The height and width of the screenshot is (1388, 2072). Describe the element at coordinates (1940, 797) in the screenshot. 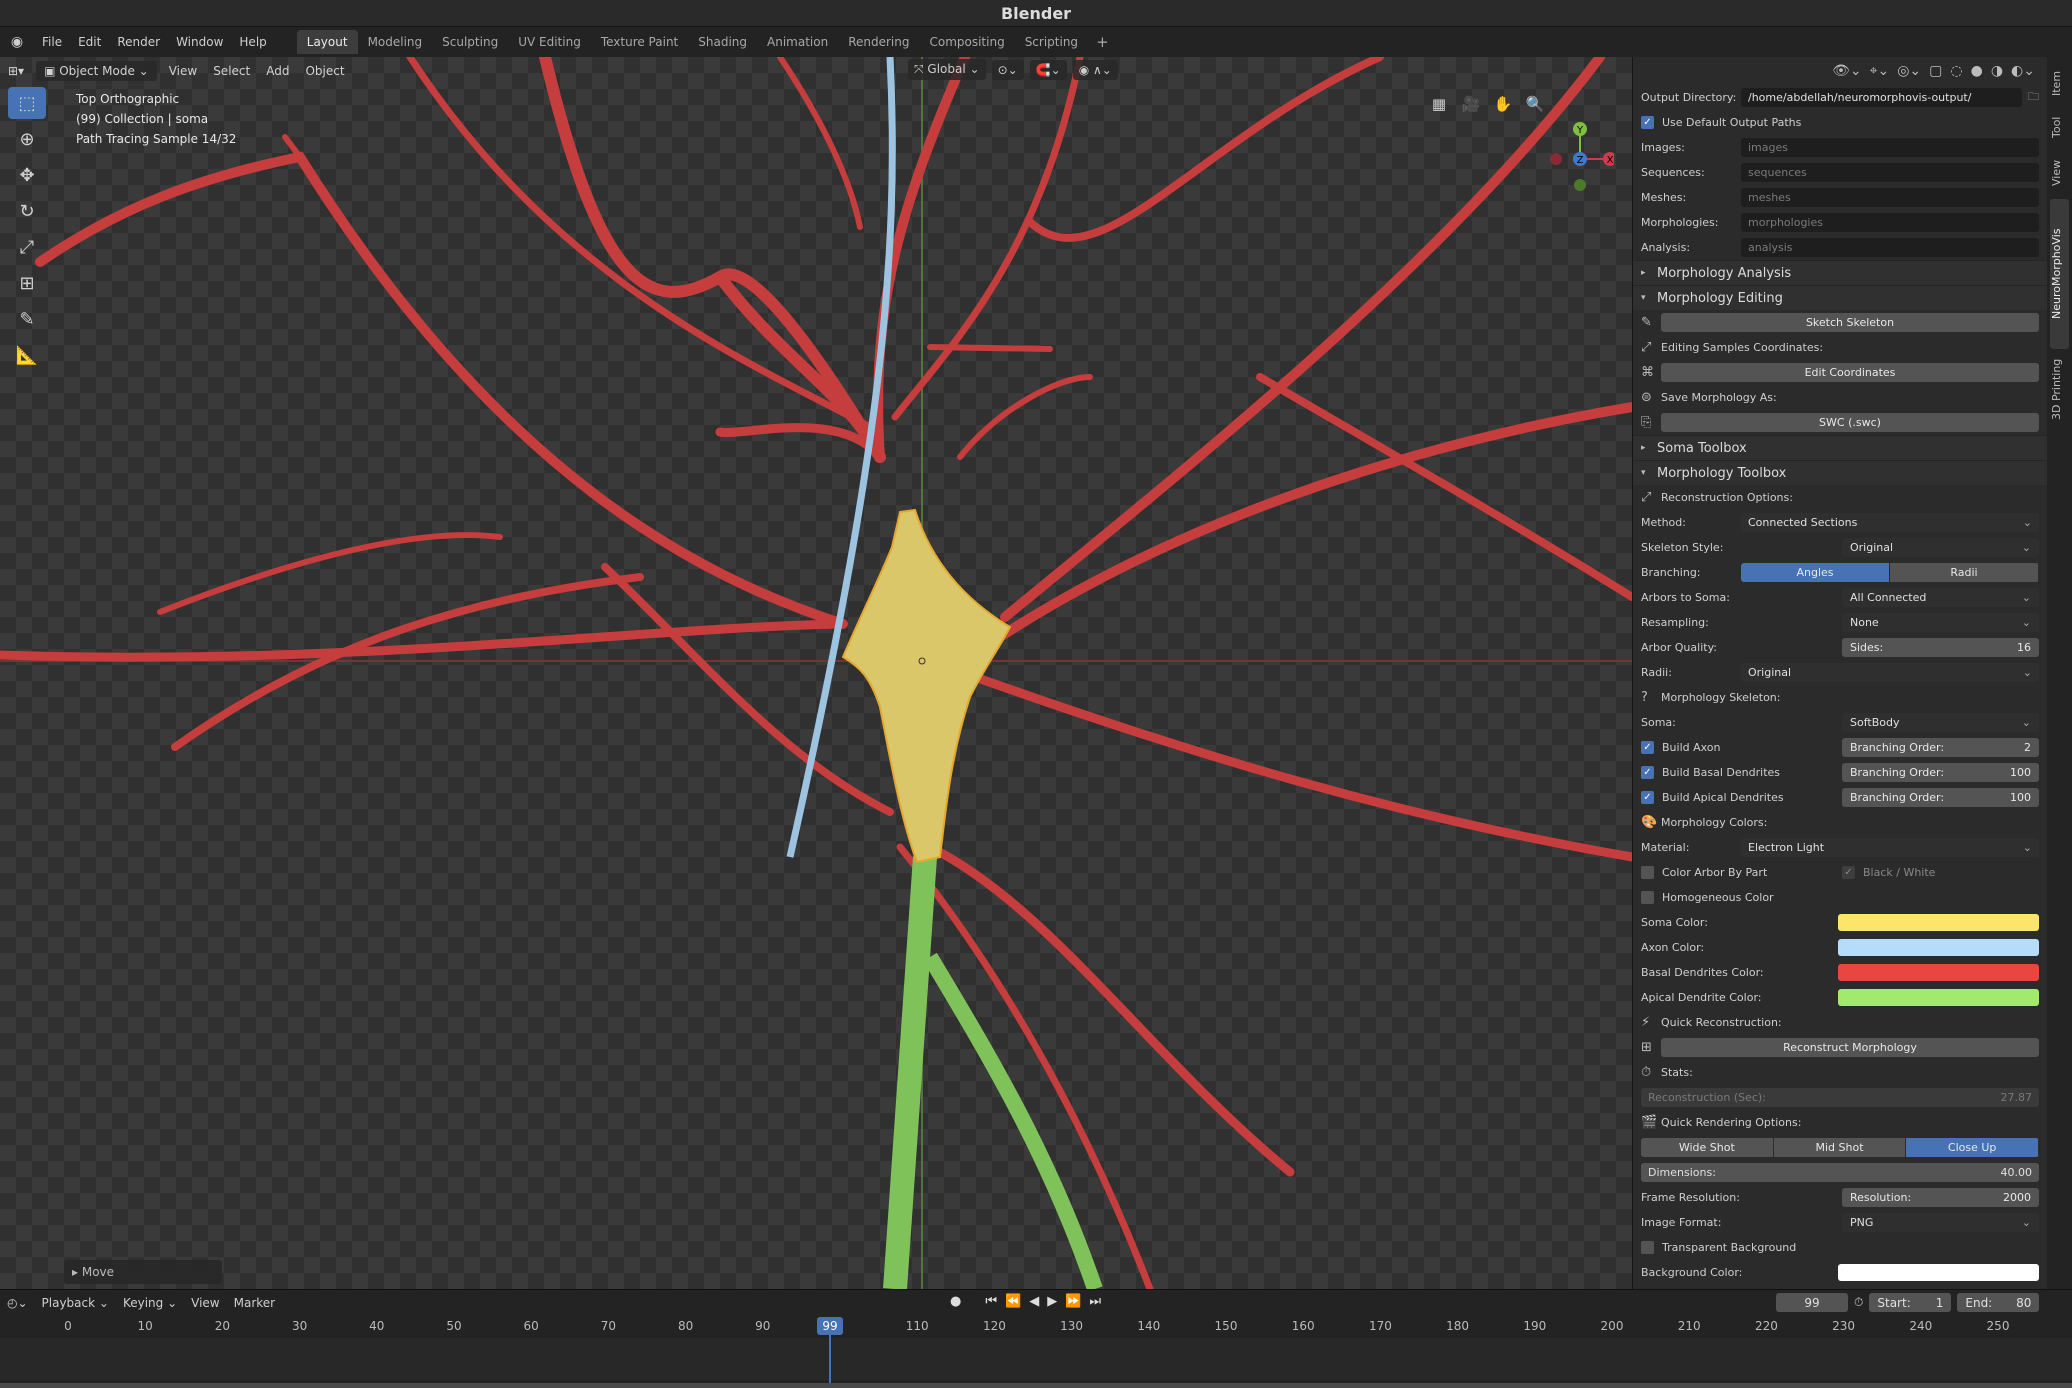

I see `apical-branching-order-field: Branching Order: 100` at that location.